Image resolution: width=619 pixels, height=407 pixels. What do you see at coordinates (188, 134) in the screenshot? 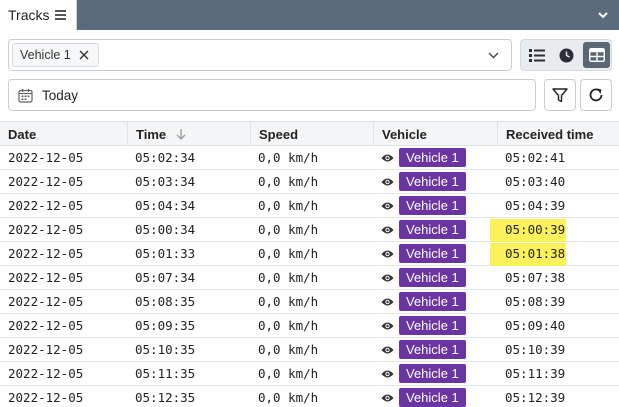
I see `column-header-time: Time` at bounding box center [188, 134].